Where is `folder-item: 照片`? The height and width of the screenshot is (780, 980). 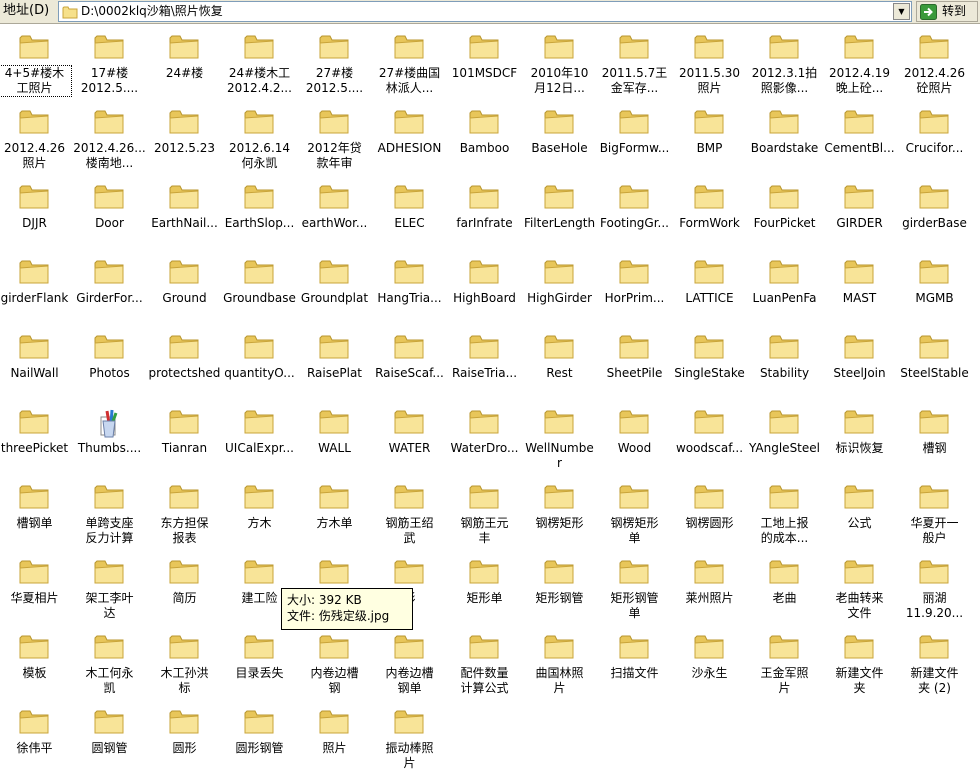
folder-item: 照片 is located at coordinates (334, 738).